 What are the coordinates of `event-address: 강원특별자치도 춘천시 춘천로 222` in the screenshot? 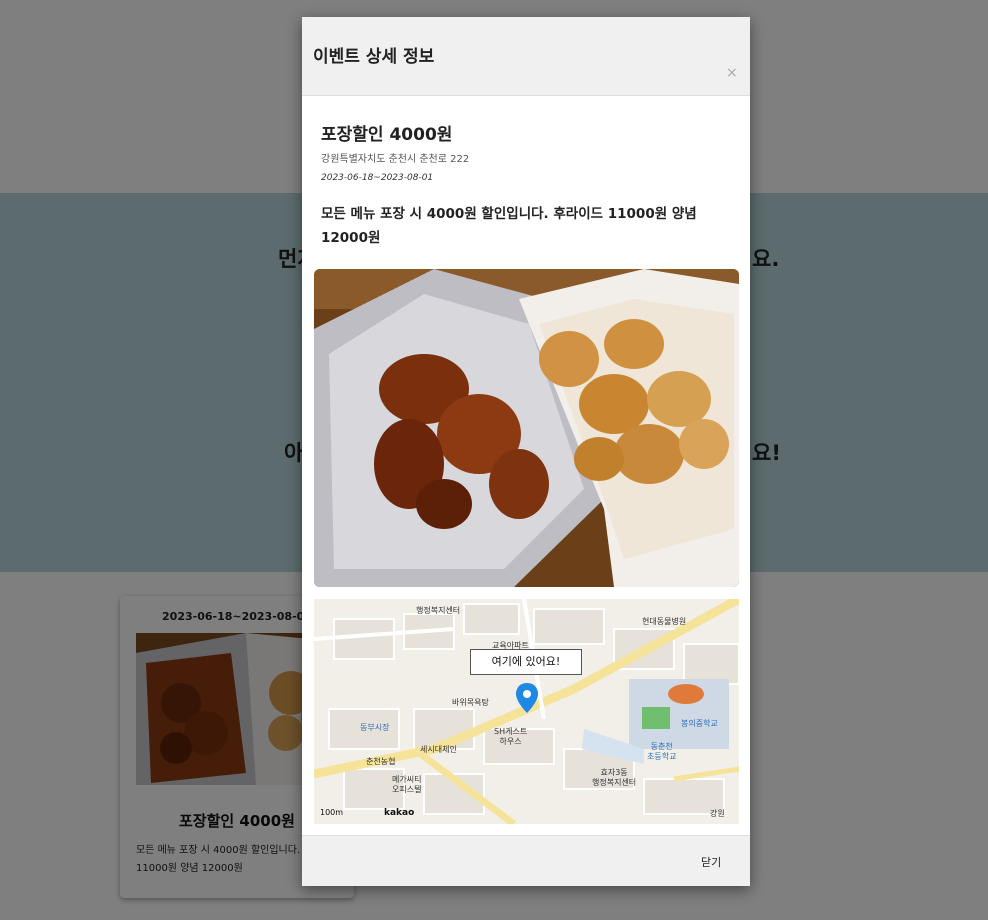 It's located at (395, 159).